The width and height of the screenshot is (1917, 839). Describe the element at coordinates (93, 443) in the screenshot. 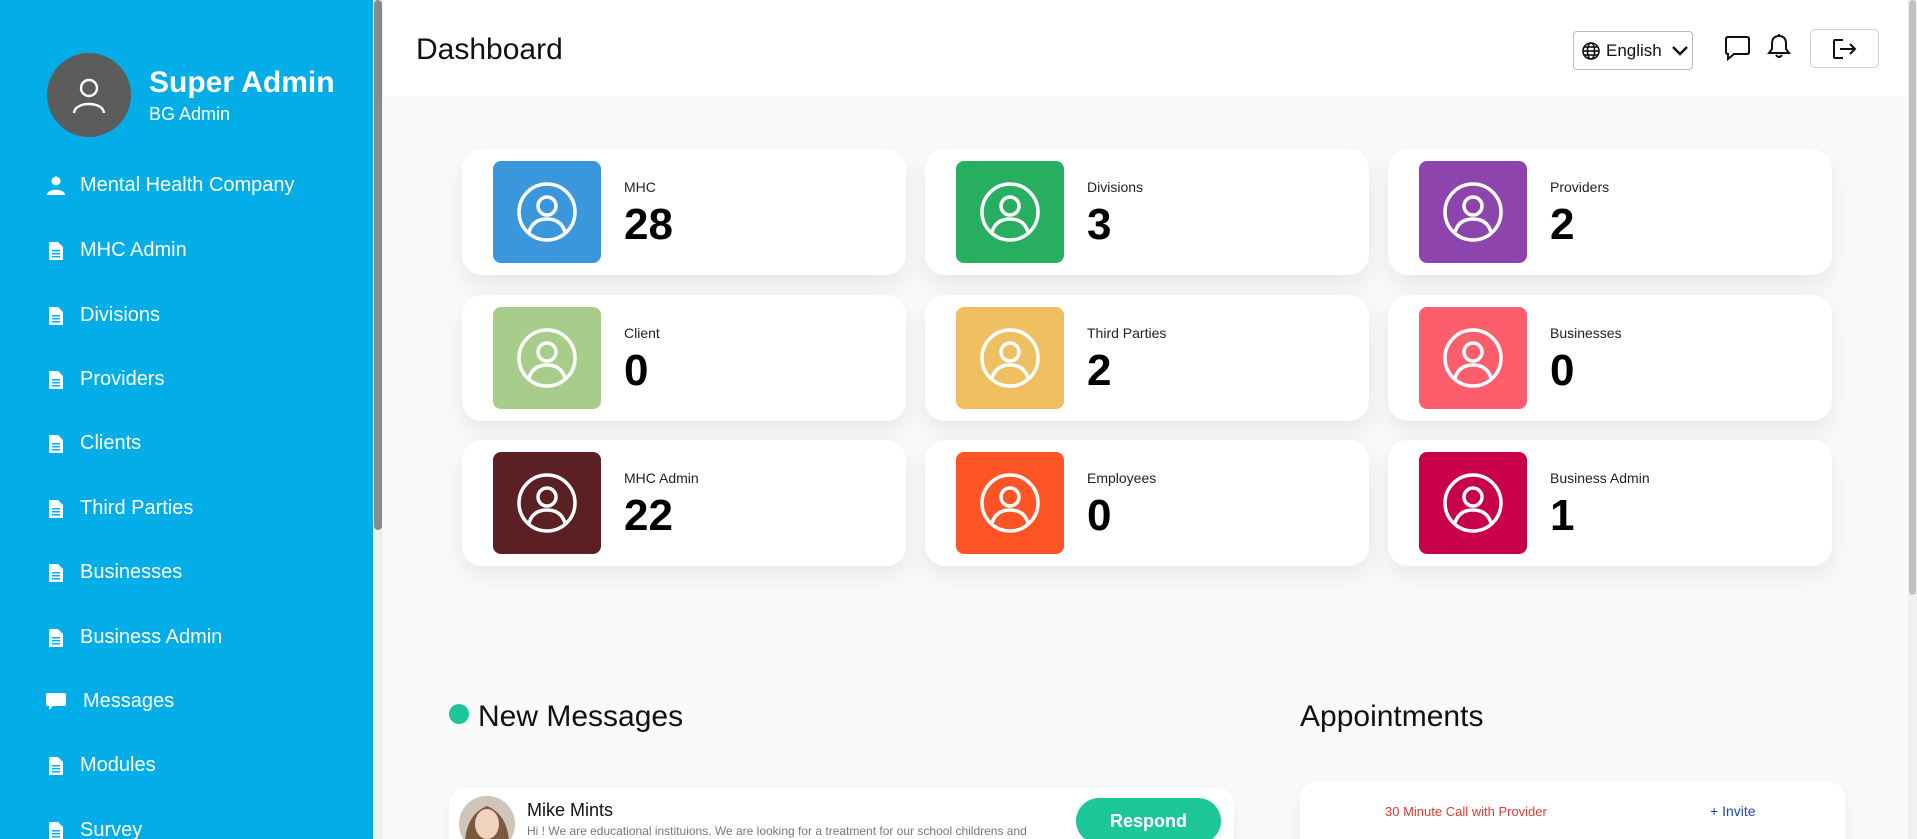

I see `sidebar-item-clients: Clients` at that location.